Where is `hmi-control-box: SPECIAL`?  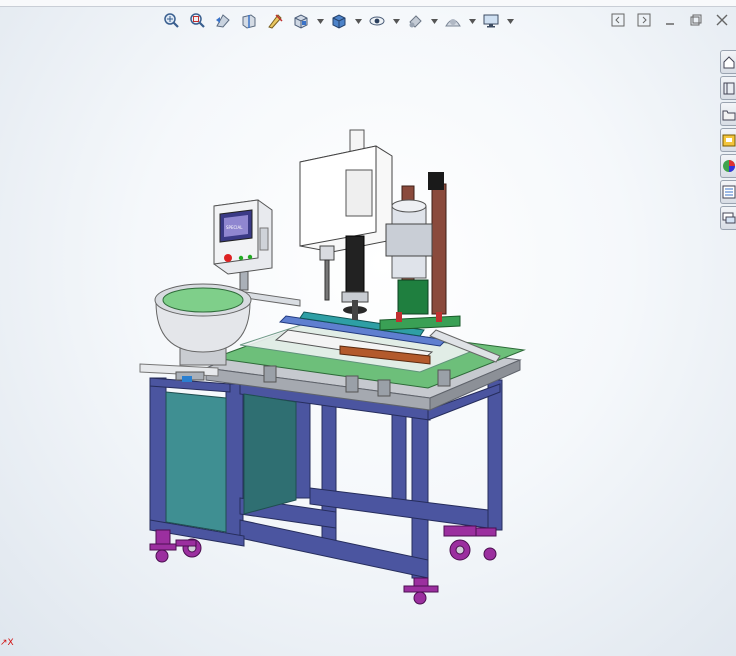 hmi-control-box: SPECIAL is located at coordinates (243, 245).